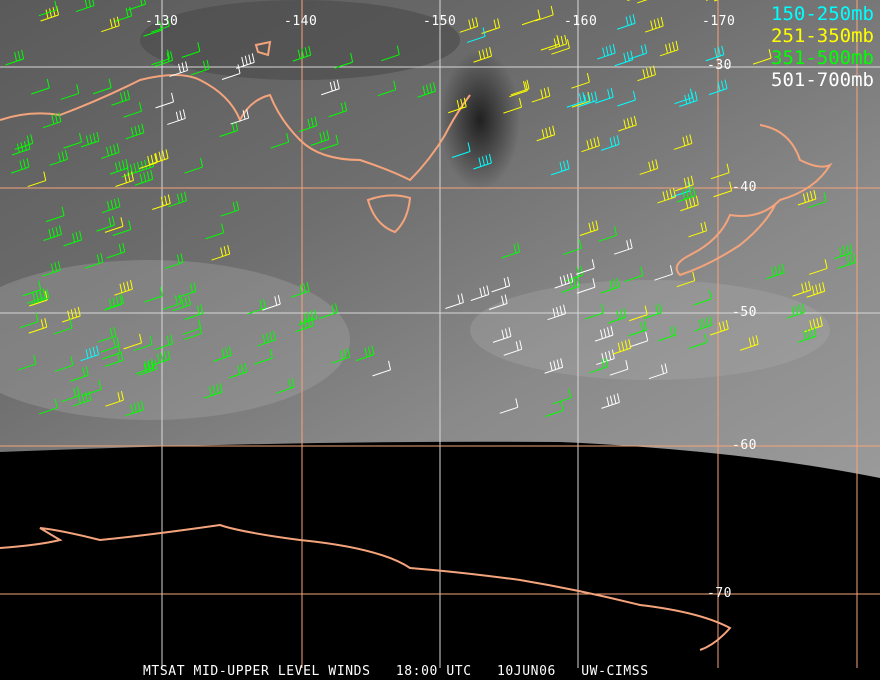  I want to click on lat-label: -70, so click(719, 593).